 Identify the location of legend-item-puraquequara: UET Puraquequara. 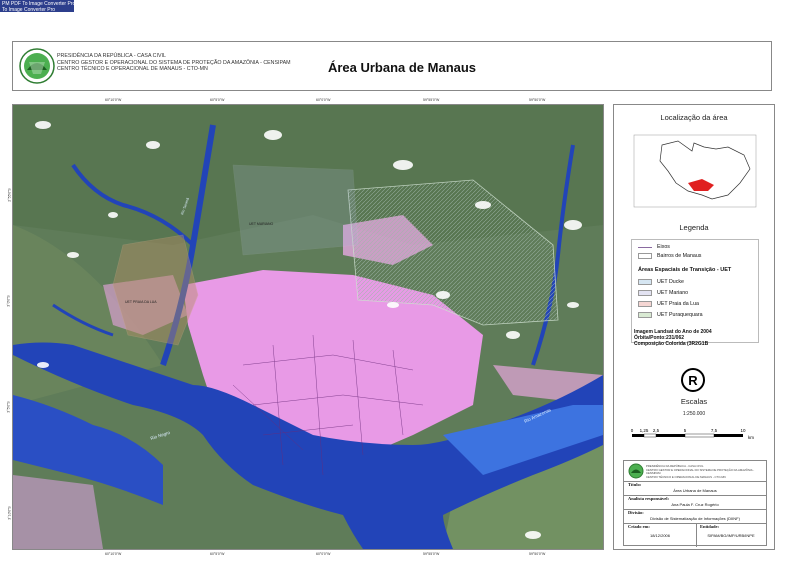
(670, 315).